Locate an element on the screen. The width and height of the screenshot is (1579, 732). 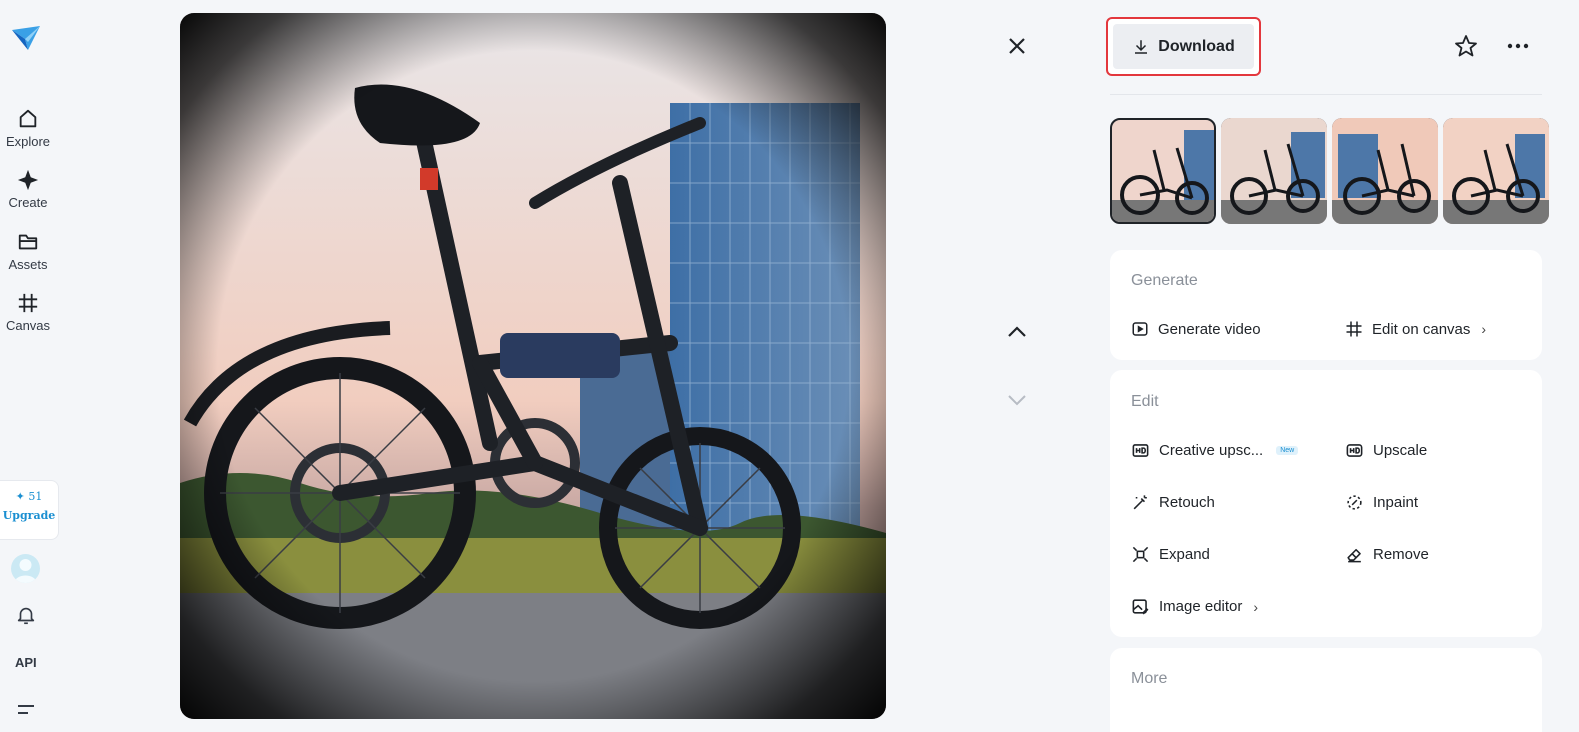
upgrade-label: Upgrade is located at coordinates (29, 515).